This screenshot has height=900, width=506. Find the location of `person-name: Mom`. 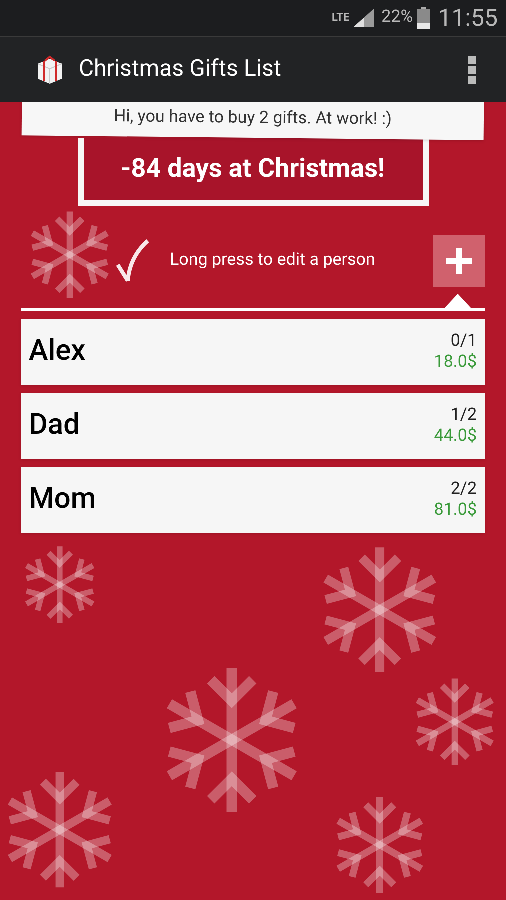

person-name: Mom is located at coordinates (63, 499).